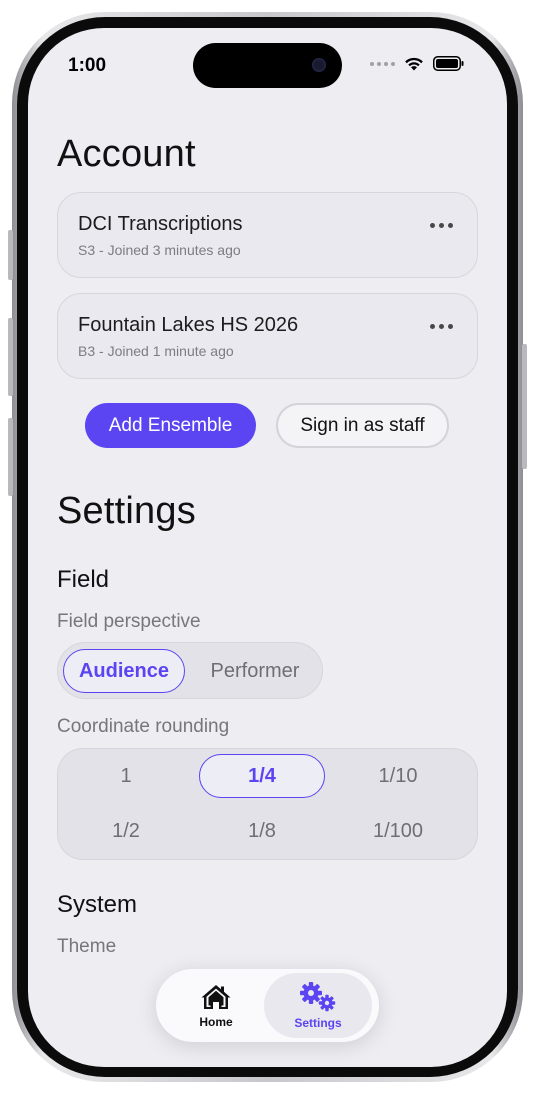  Describe the element at coordinates (126, 154) in the screenshot. I see `account-heading: Account` at that location.